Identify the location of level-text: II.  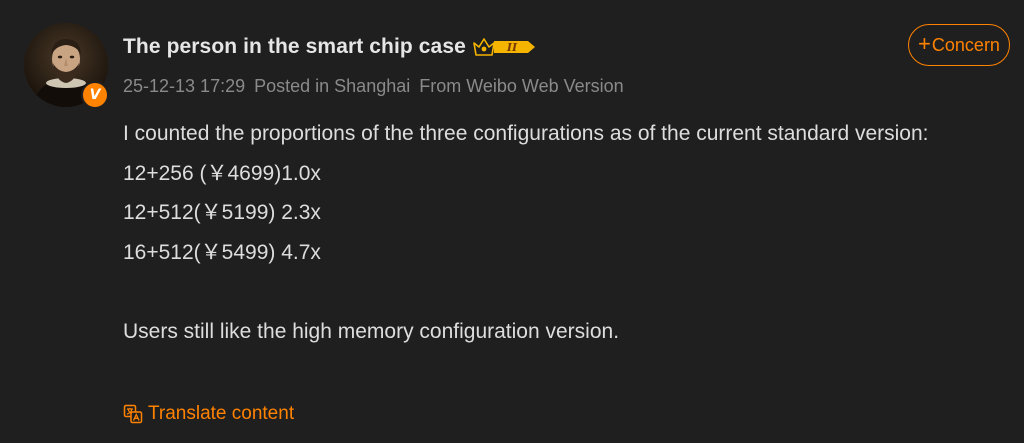
(512, 47).